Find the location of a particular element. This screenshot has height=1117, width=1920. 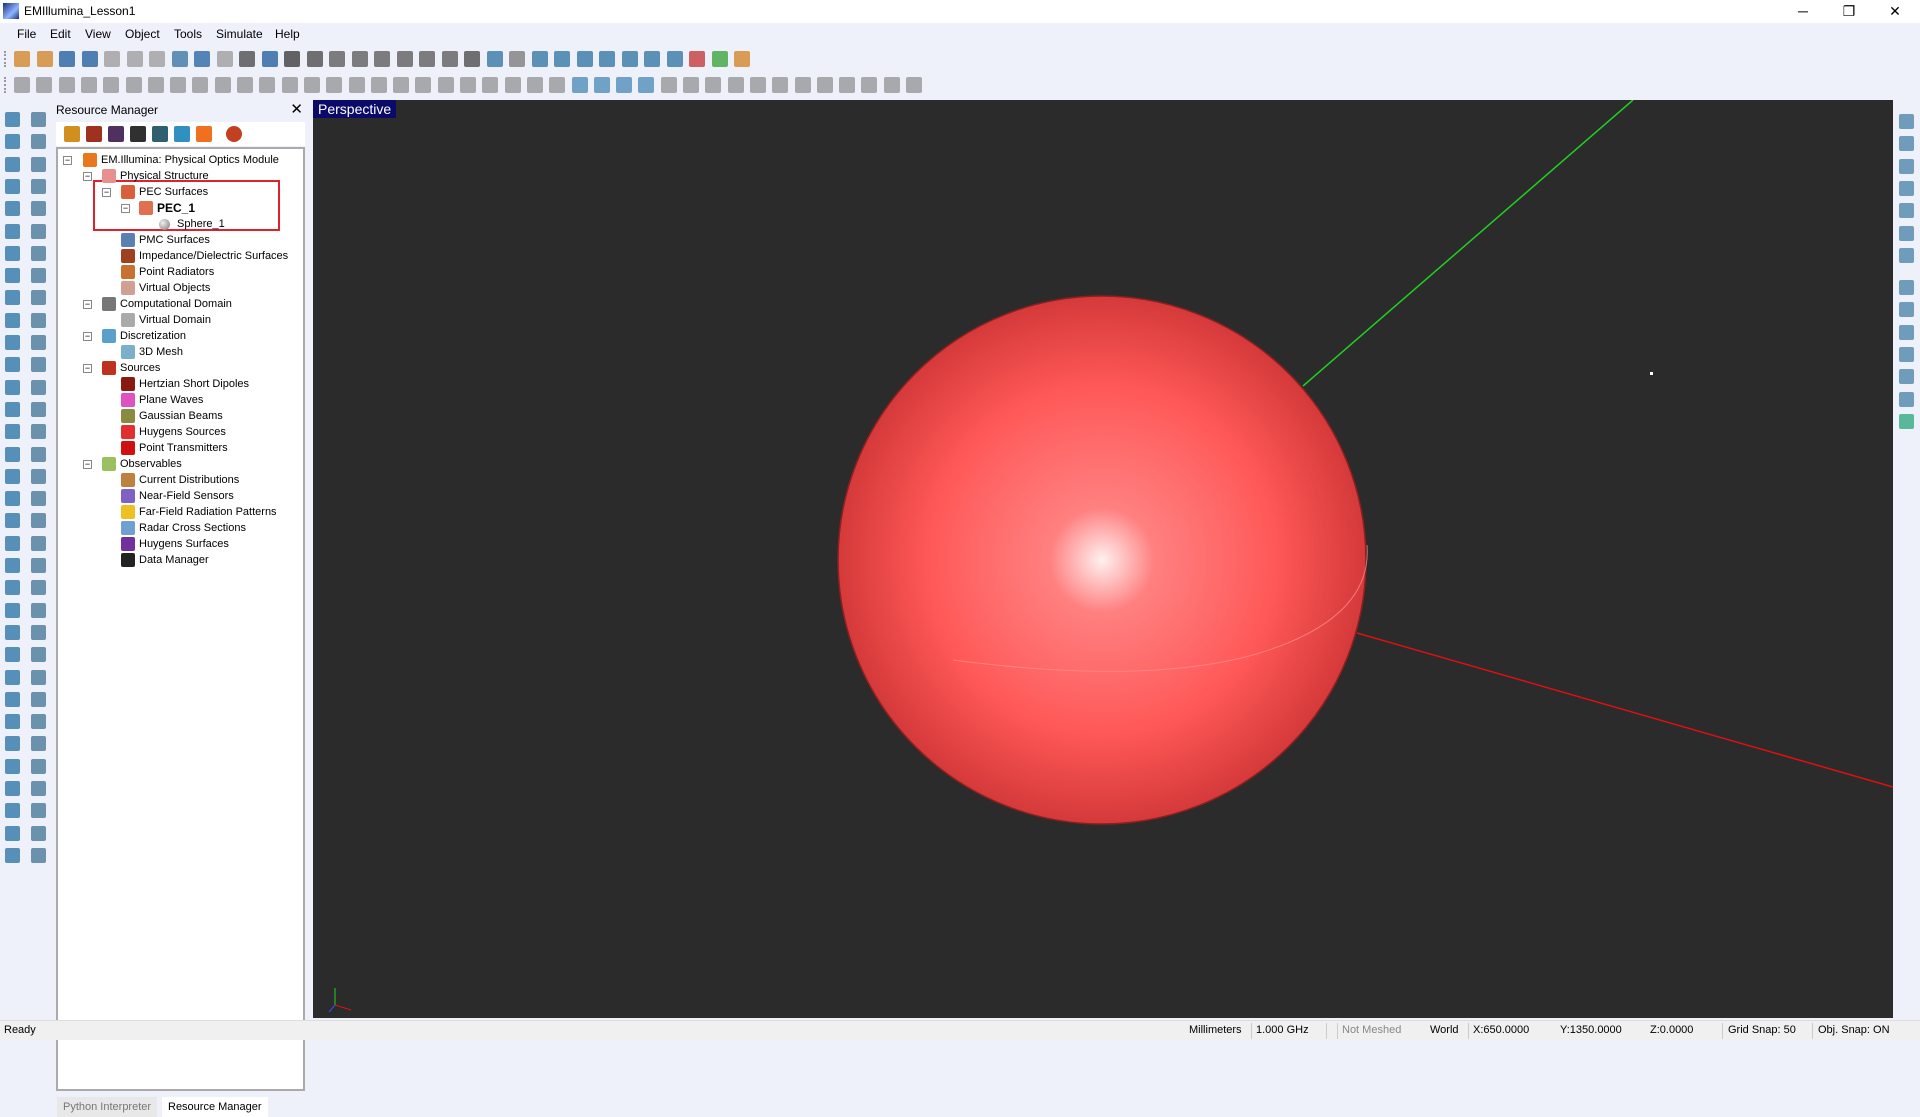

tree-item: − EM.Illumina: Physical Optics Module is located at coordinates (180, 160).